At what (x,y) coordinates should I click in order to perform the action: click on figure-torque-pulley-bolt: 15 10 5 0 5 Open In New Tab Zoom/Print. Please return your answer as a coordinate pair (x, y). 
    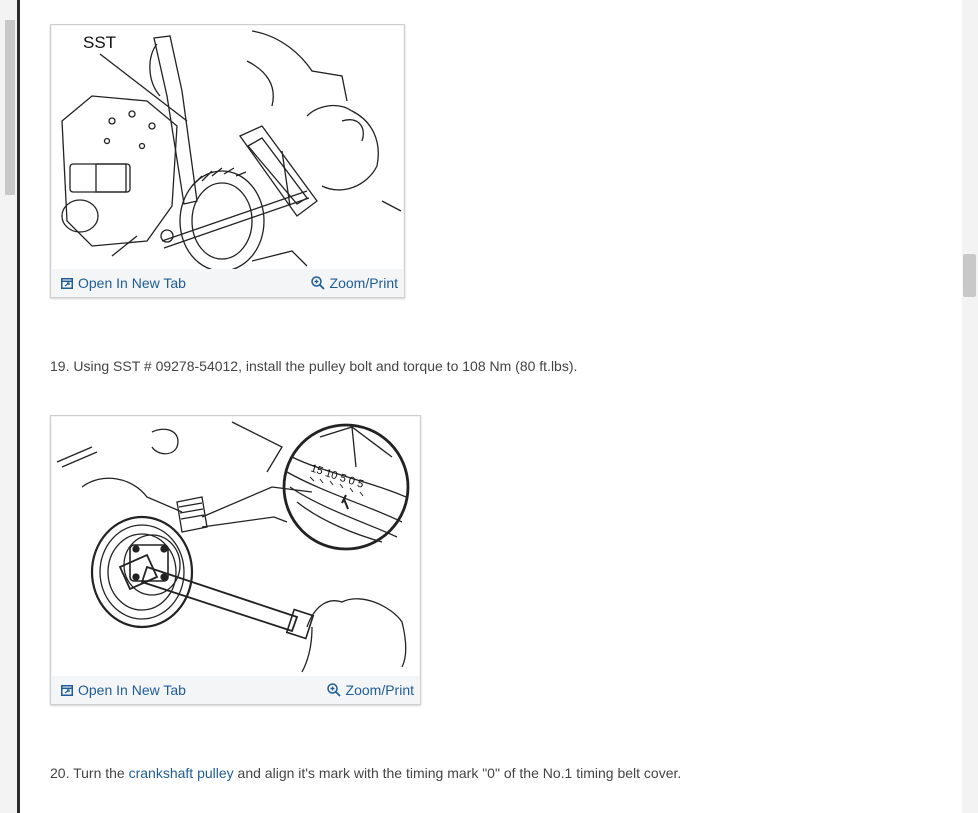
    Looking at the image, I should click on (235, 560).